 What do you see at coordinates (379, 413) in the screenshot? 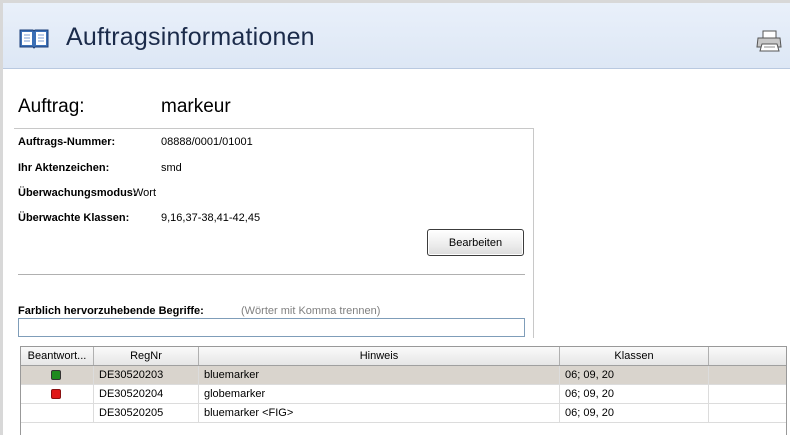
I see `hinweis-cell: bluemarker <FIG>` at bounding box center [379, 413].